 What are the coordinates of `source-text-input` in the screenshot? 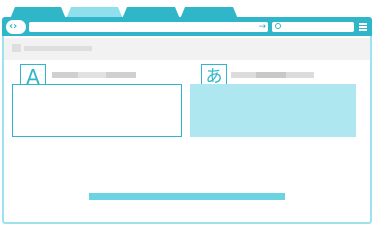 It's located at (97, 110).